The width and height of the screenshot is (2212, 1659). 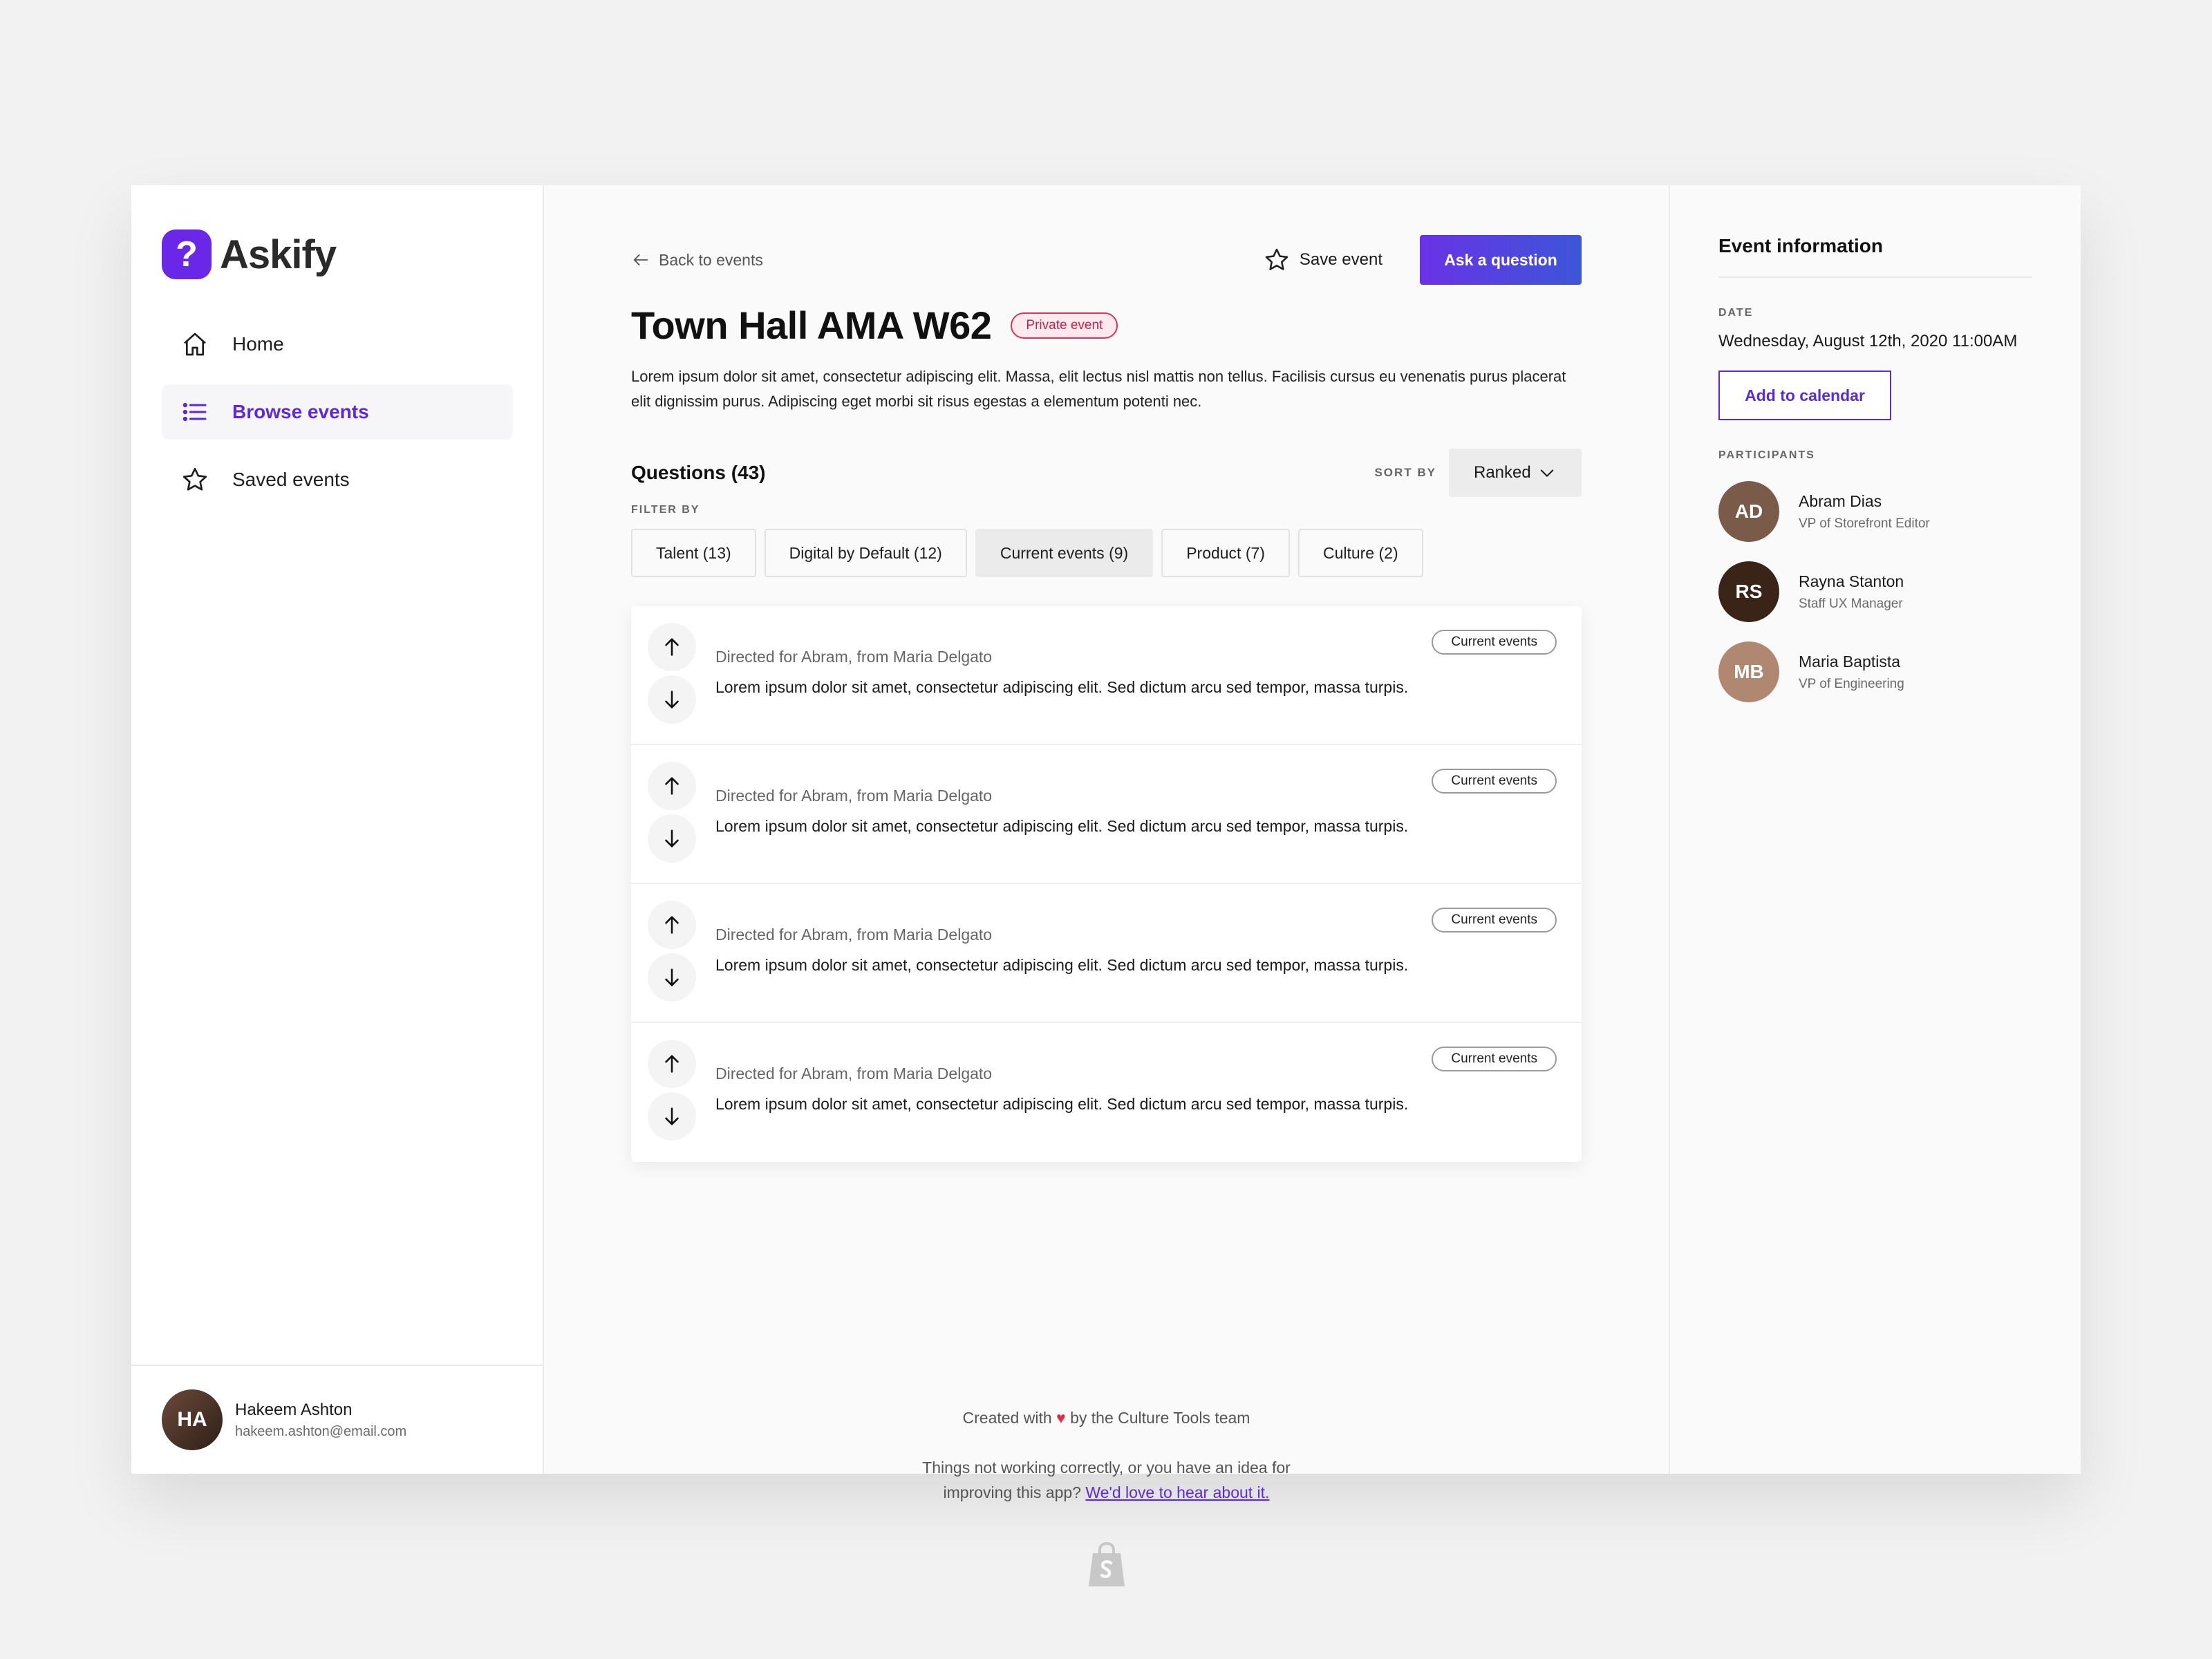 I want to click on back-to-events-link: Back to events, so click(x=697, y=260).